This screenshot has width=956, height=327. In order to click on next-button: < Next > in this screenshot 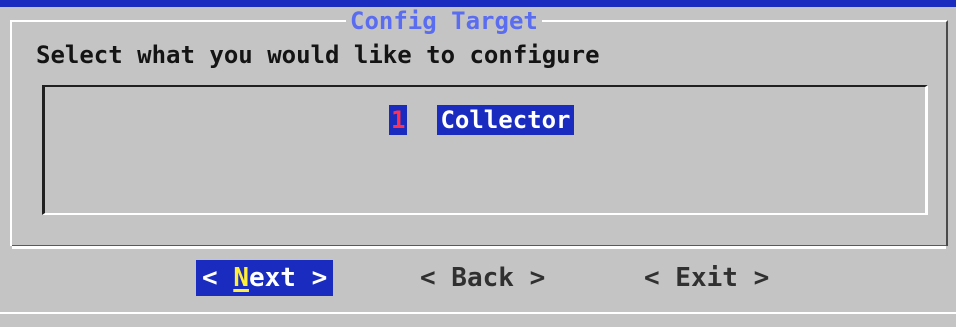, I will do `click(265, 278)`.